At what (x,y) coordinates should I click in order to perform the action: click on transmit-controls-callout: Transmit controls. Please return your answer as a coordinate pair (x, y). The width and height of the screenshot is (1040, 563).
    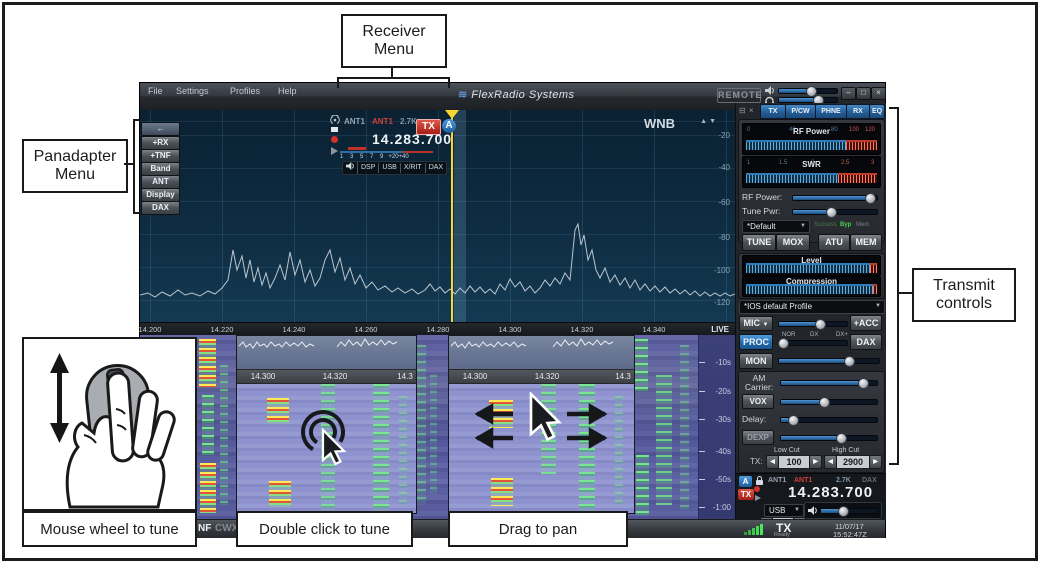
    Looking at the image, I should click on (964, 295).